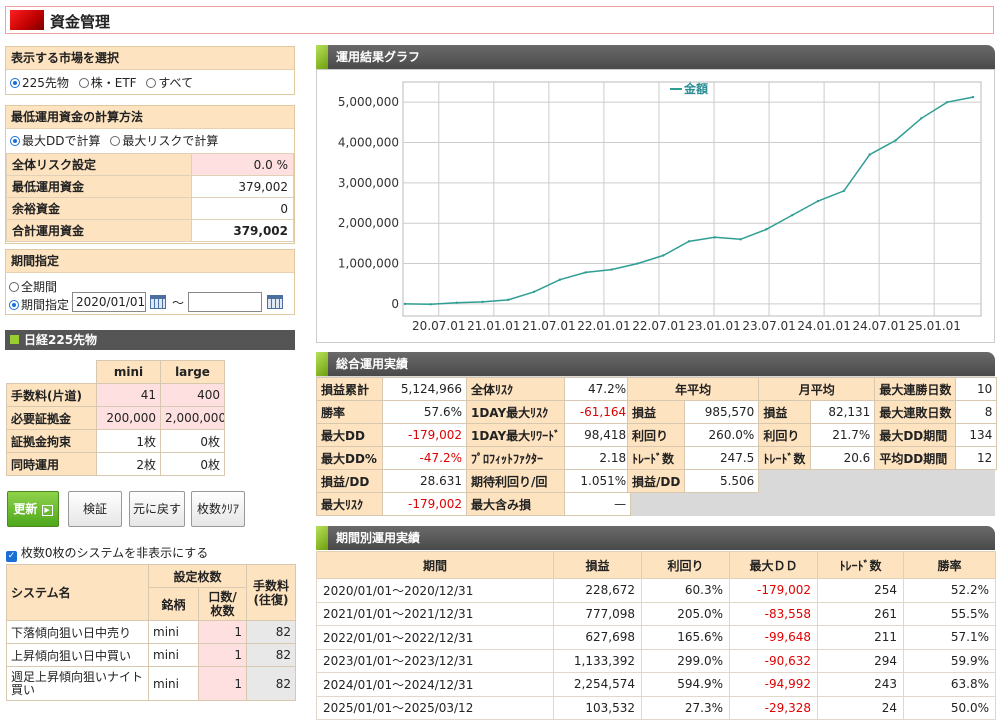 Image resolution: width=1004 pixels, height=723 pixels. I want to click on row-label: 同時運用, so click(51, 464).